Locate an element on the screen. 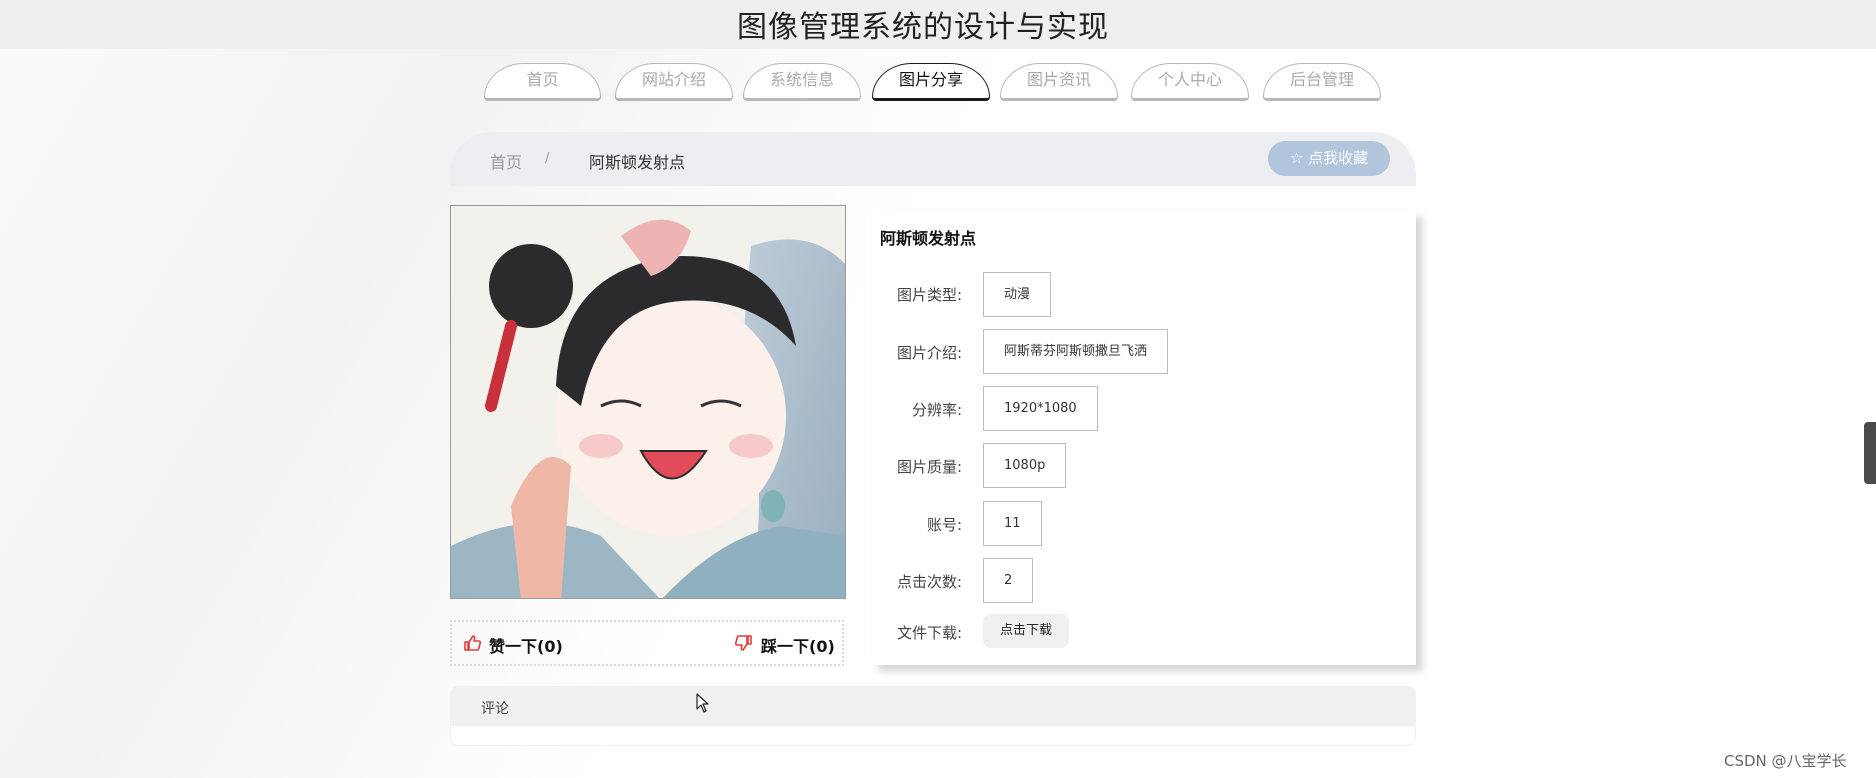  field-value-resolution: 1920*1080 is located at coordinates (1040, 408).